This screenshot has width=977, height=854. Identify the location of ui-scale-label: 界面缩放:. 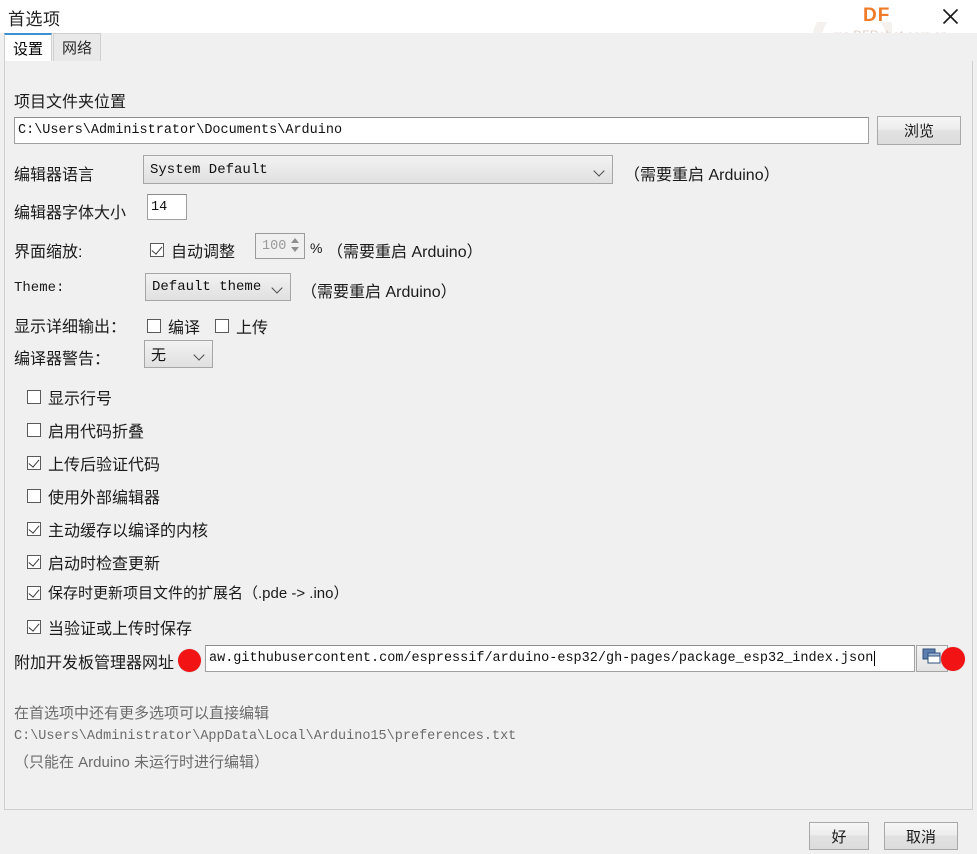
(48, 252).